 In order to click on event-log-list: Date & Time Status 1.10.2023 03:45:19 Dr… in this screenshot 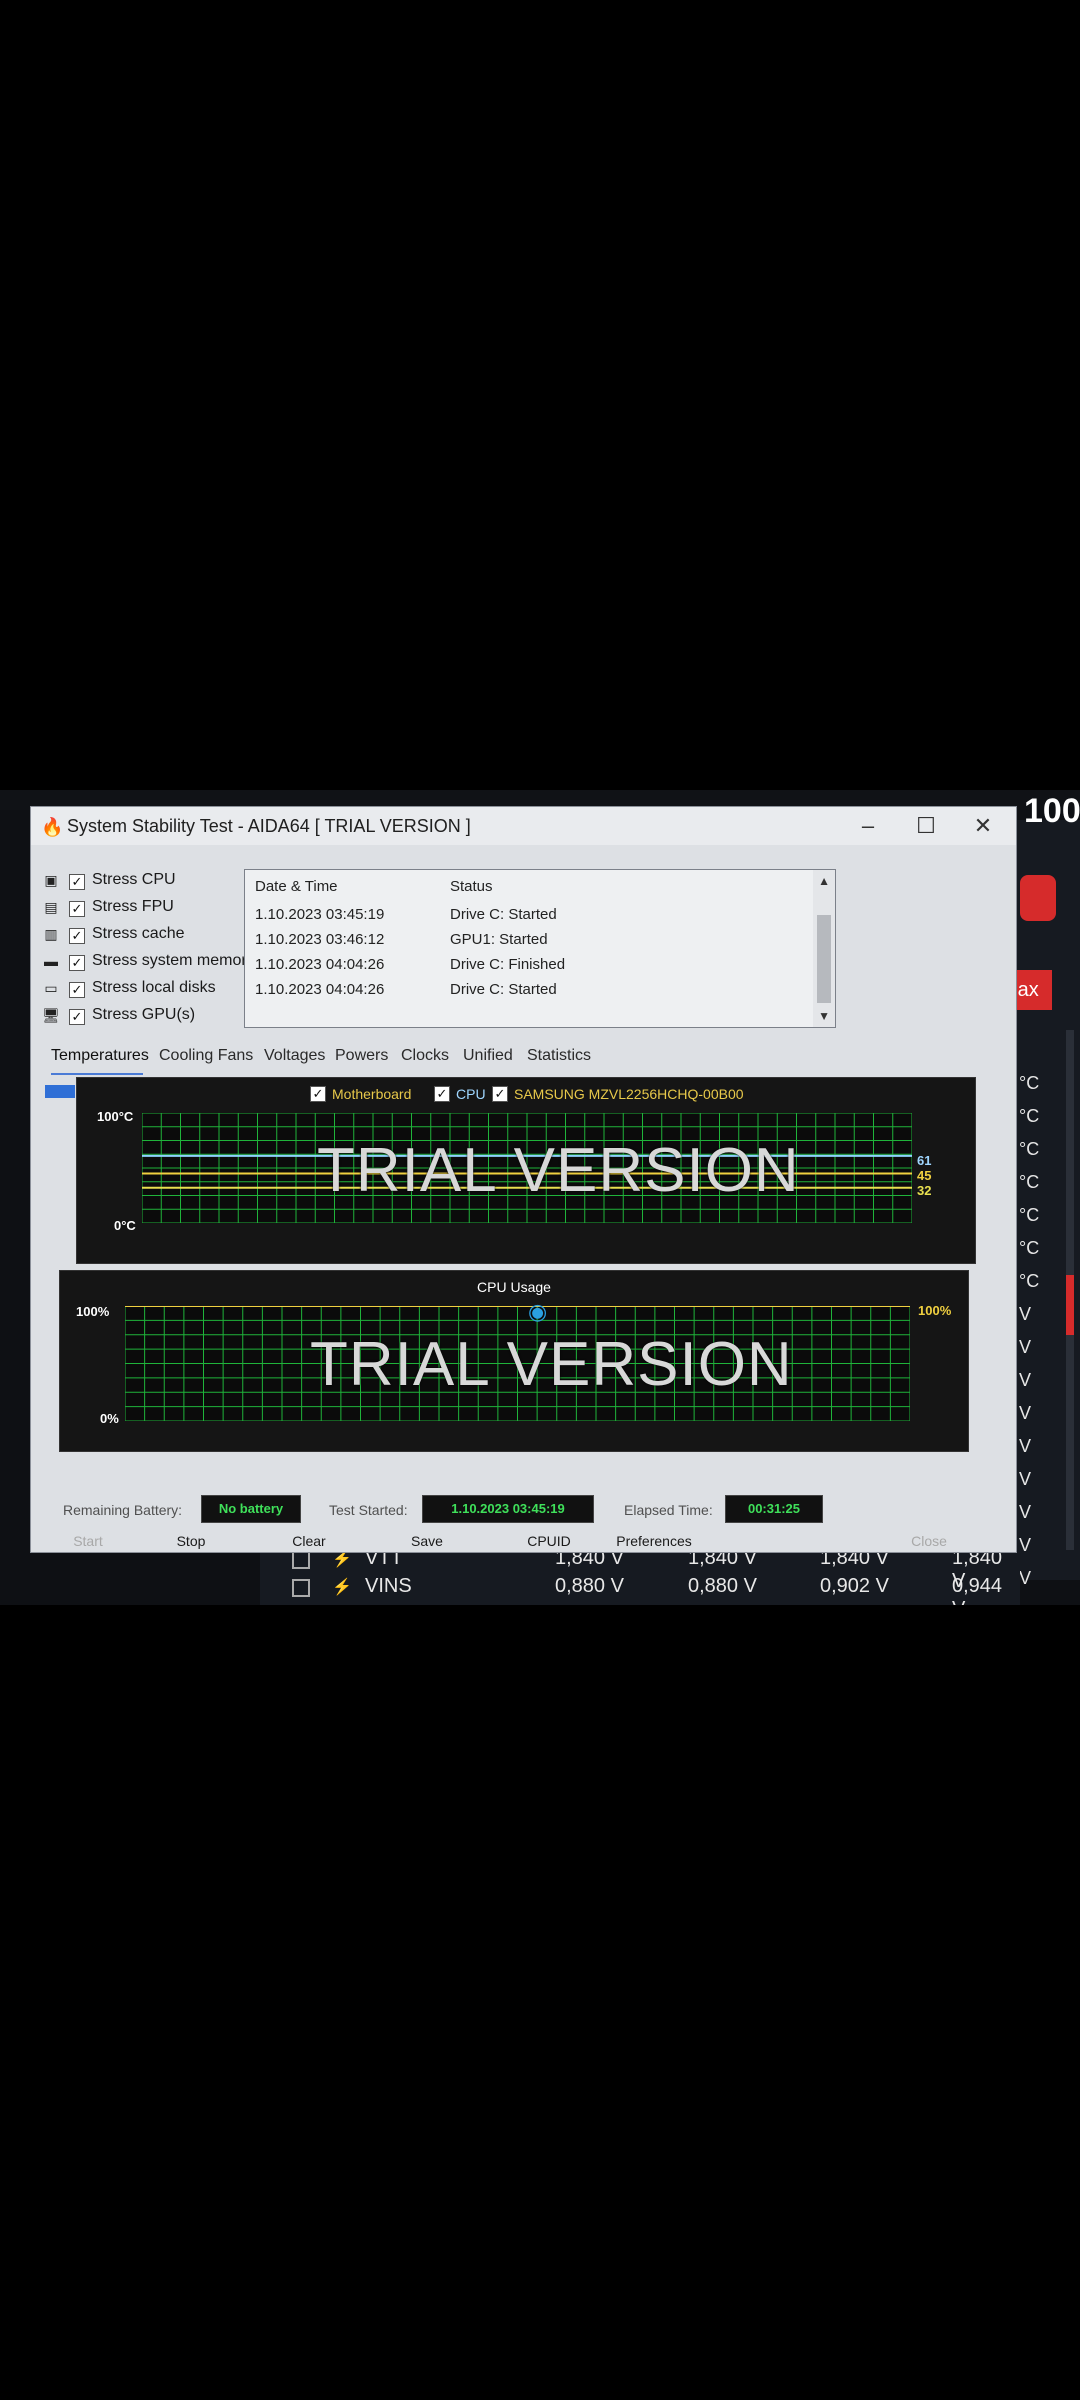, I will do `click(540, 948)`.